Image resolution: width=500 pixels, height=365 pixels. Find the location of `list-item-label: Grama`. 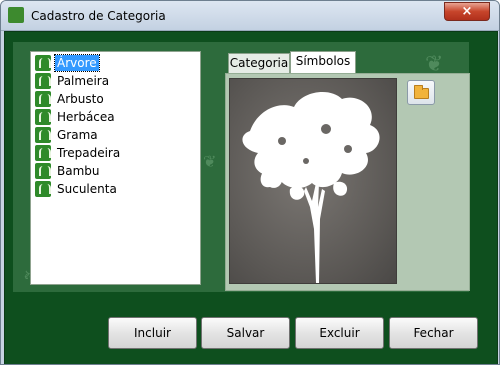

list-item-label: Grama is located at coordinates (77, 135).